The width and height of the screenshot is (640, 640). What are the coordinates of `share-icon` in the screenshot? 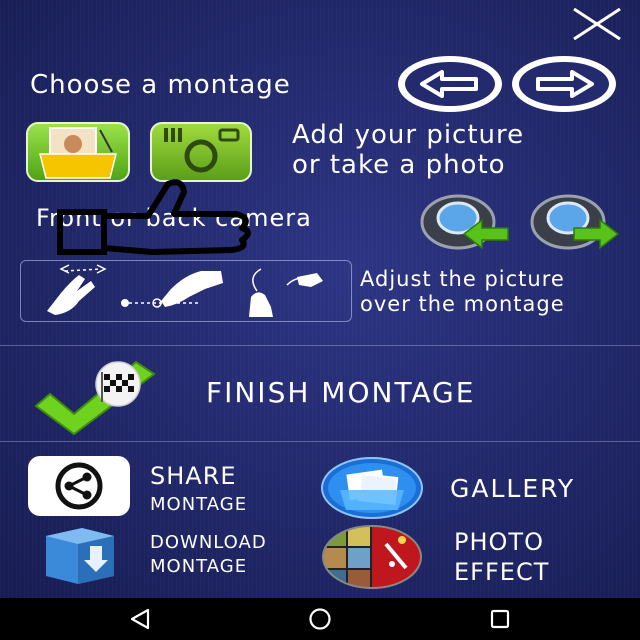 It's located at (79, 486).